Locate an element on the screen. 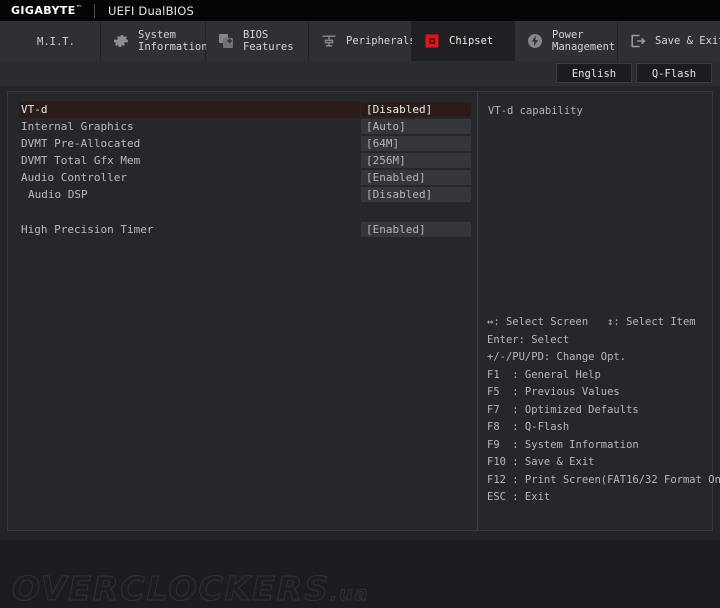 The width and height of the screenshot is (720, 608). setting-value: [64M] is located at coordinates (416, 143).